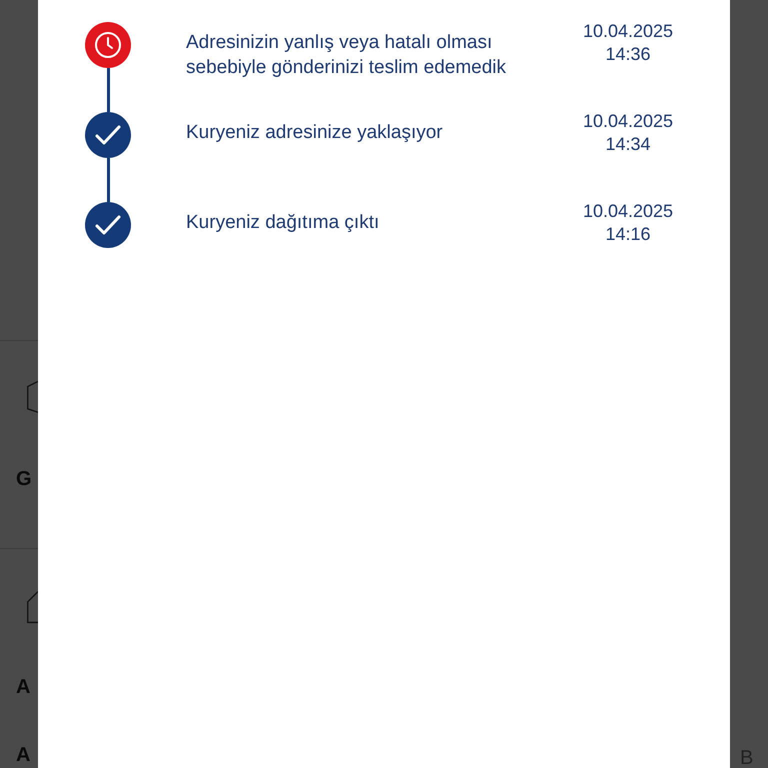 Image resolution: width=768 pixels, height=768 pixels. I want to click on background-letter: G, so click(24, 479).